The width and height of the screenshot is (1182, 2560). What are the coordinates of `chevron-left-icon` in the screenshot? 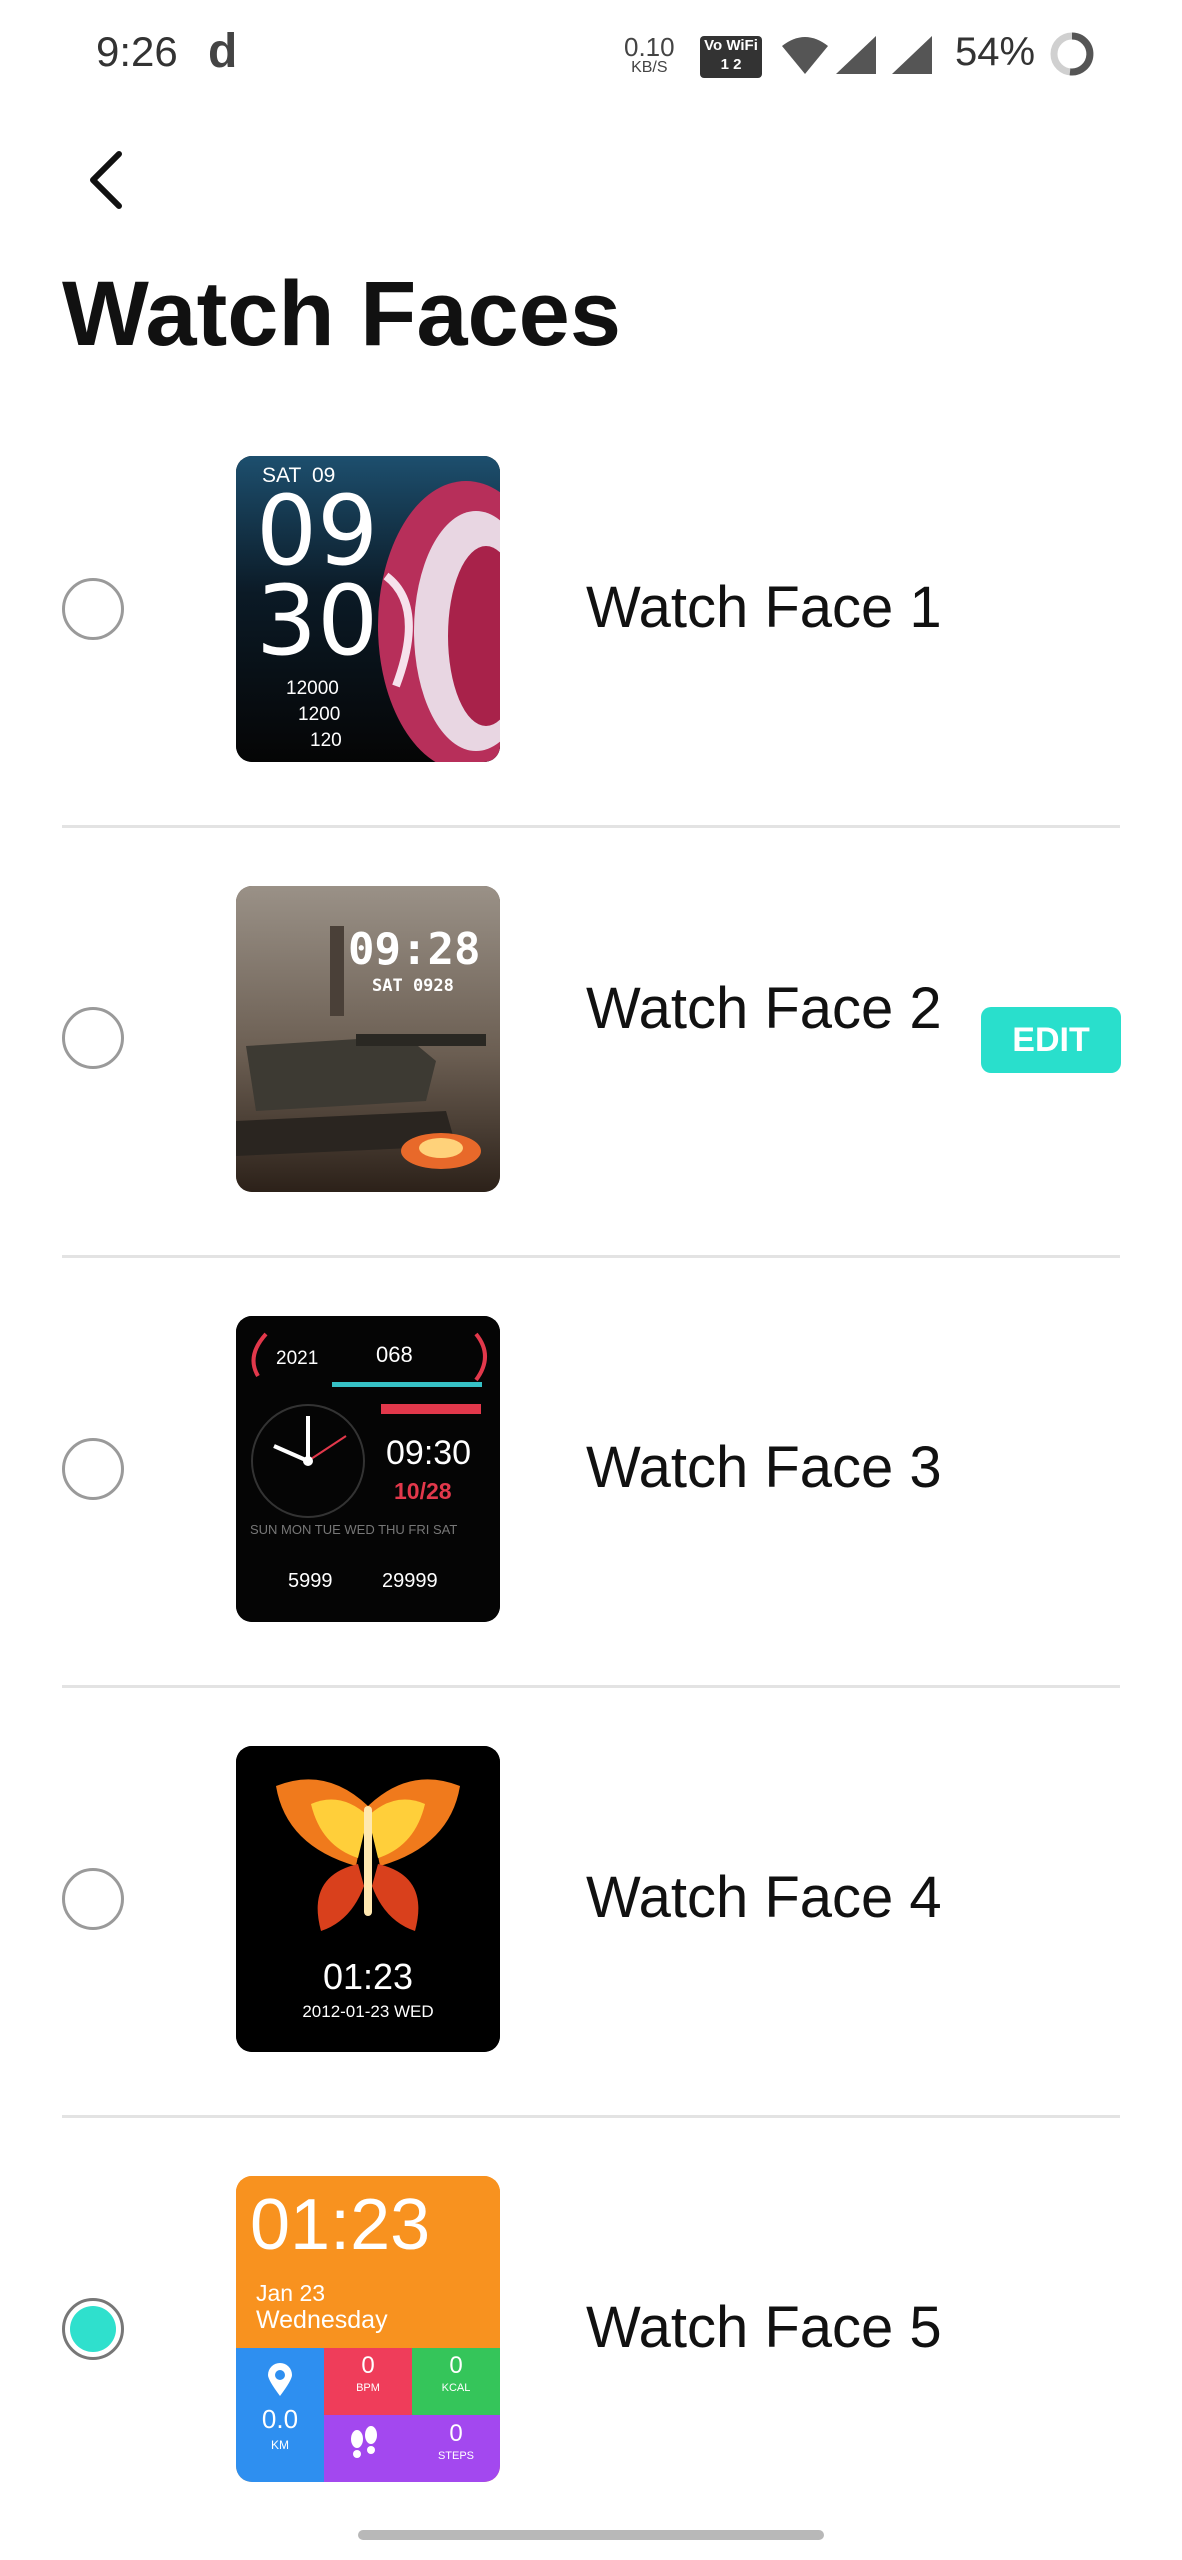 It's located at (106, 180).